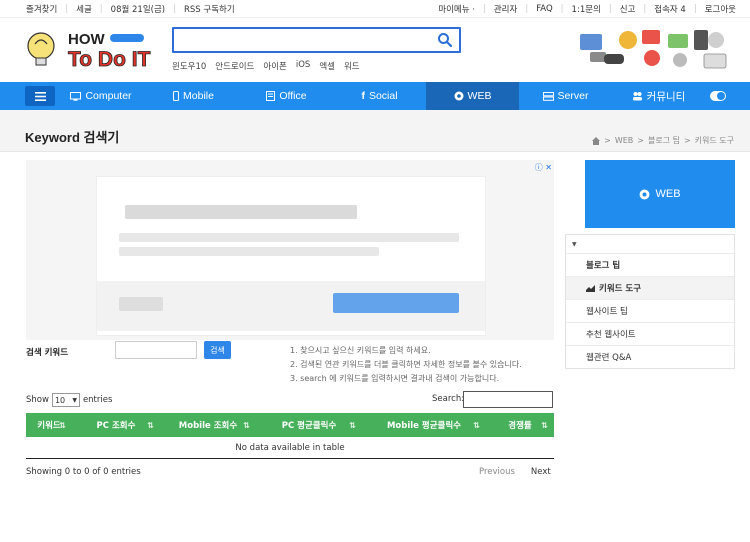  What do you see at coordinates (97, 400) in the screenshot?
I see `entries-label: entries` at bounding box center [97, 400].